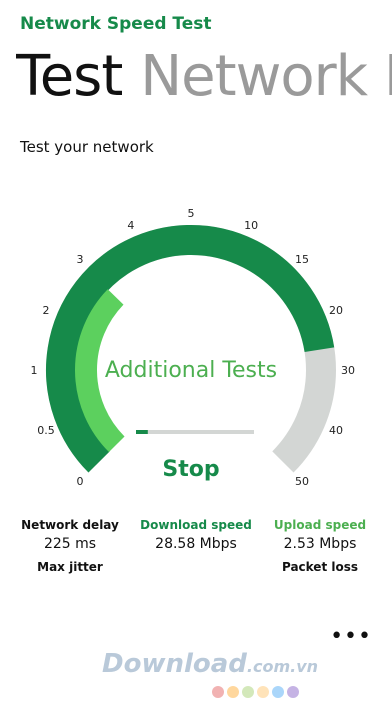  What do you see at coordinates (69, 76) in the screenshot?
I see `pivot-item-test: Test` at bounding box center [69, 76].